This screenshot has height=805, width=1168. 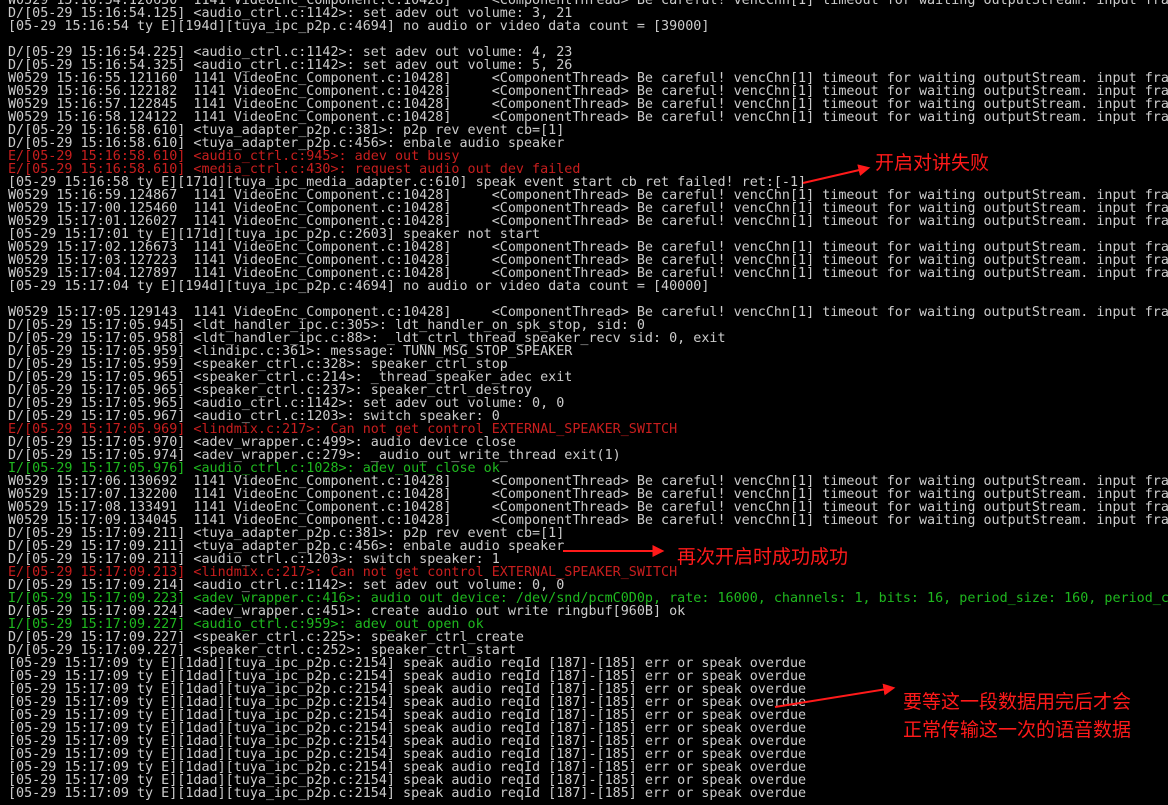 I want to click on annotation-wait-note-line2: 正常传输这一次的语音数据, so click(x=1017, y=730).